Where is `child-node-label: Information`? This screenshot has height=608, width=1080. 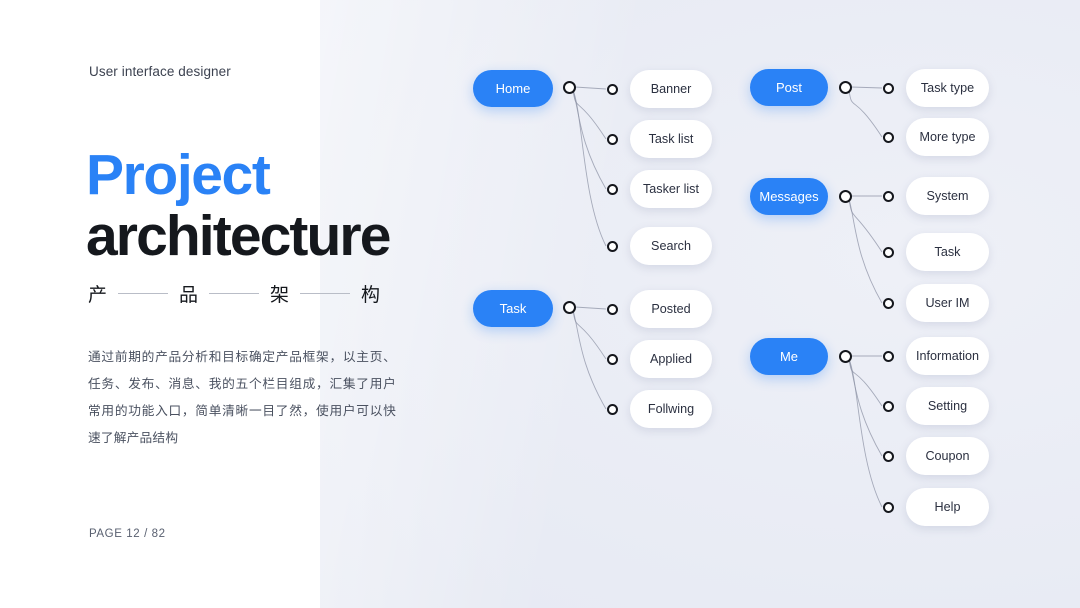 child-node-label: Information is located at coordinates (947, 356).